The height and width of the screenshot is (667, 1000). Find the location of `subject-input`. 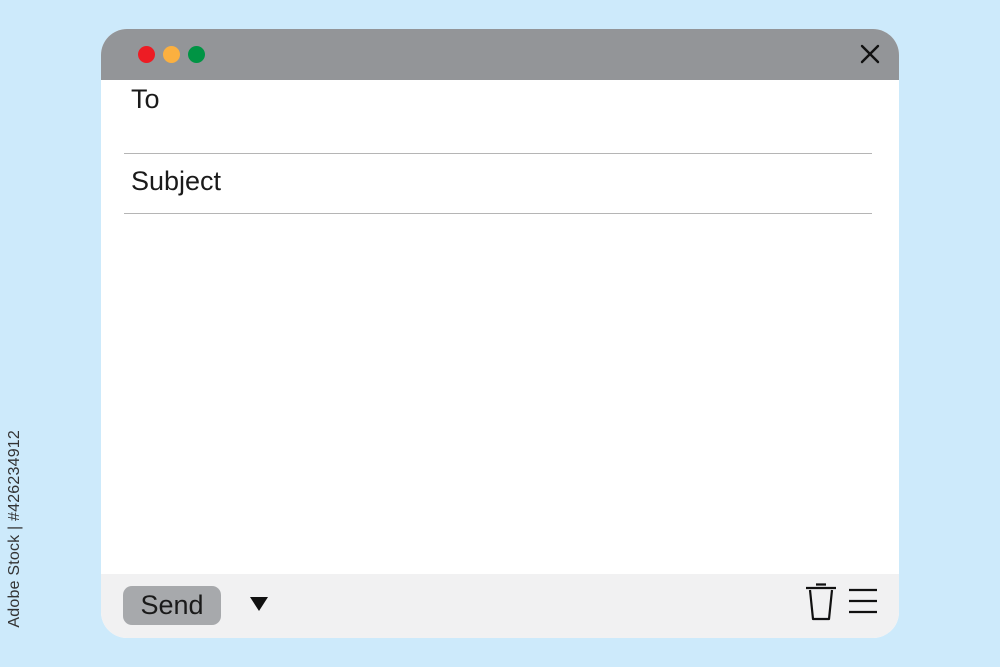

subject-input is located at coordinates (556, 180).